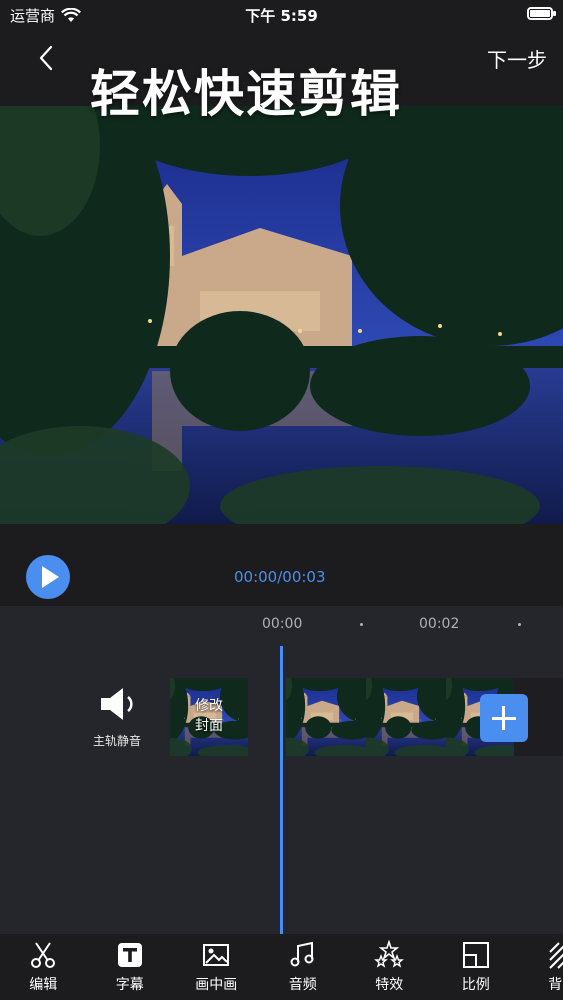 The image size is (563, 1000). I want to click on main-track-mute-button: 主轨静音, so click(117, 717).